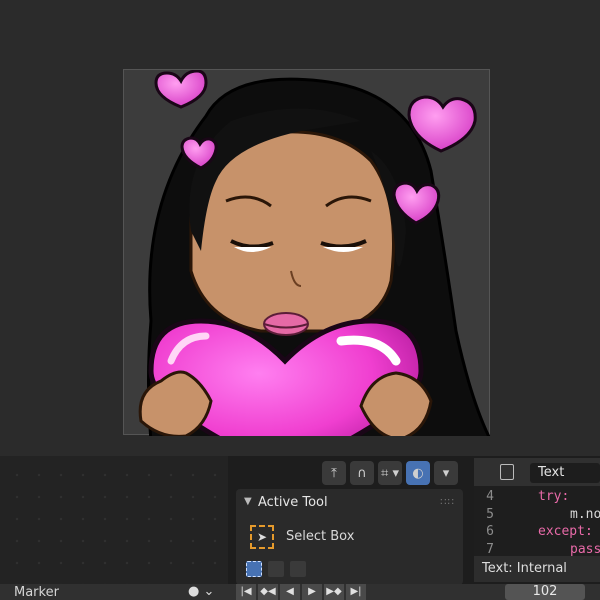  What do you see at coordinates (262, 537) in the screenshot?
I see `select-box-icon: ➤` at bounding box center [262, 537].